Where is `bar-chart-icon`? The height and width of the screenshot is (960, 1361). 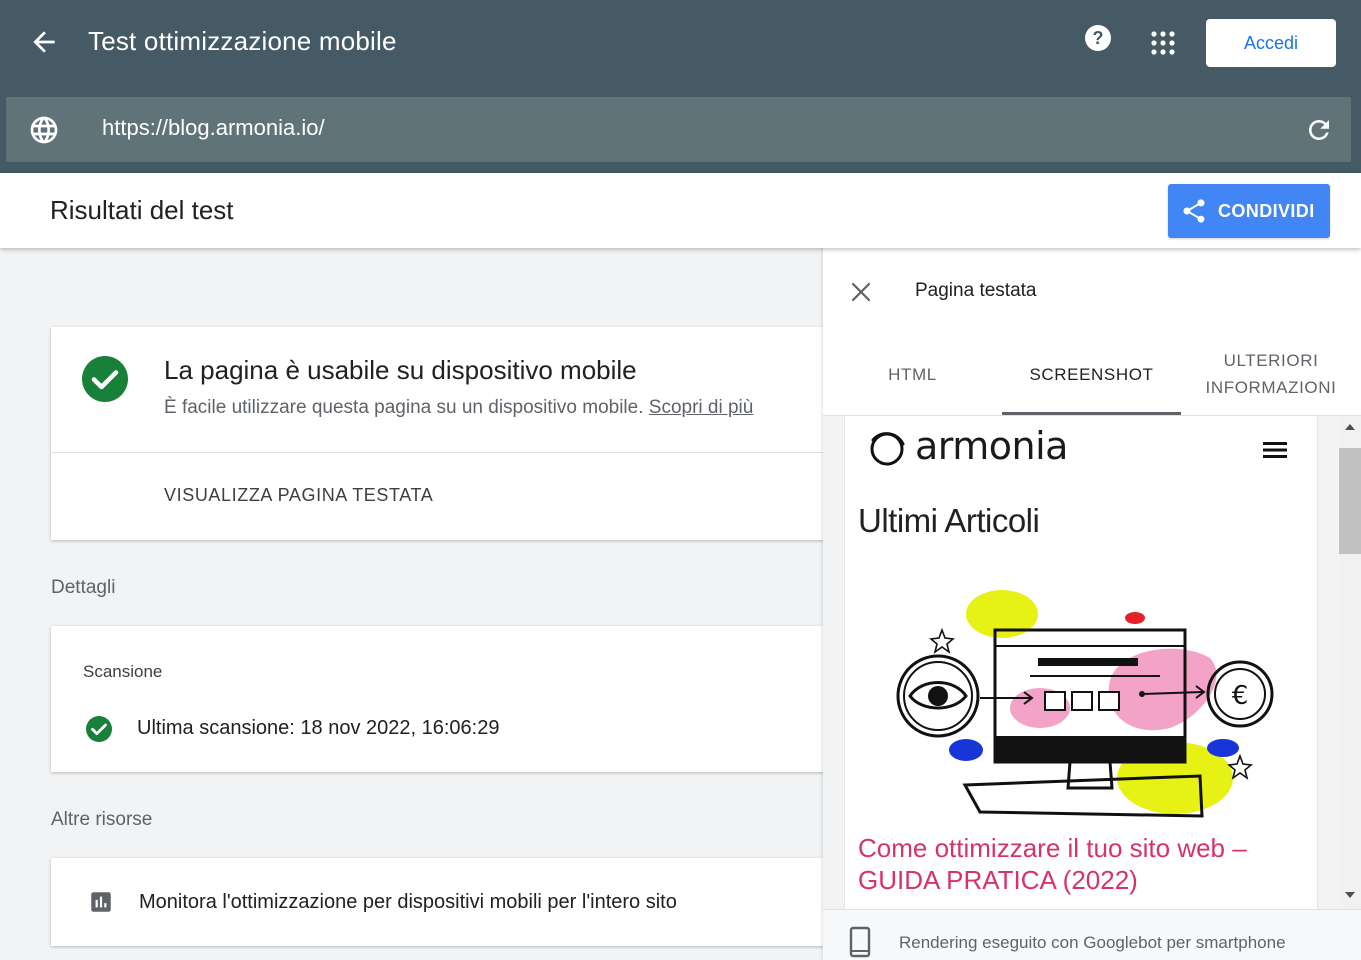
bar-chart-icon is located at coordinates (101, 902).